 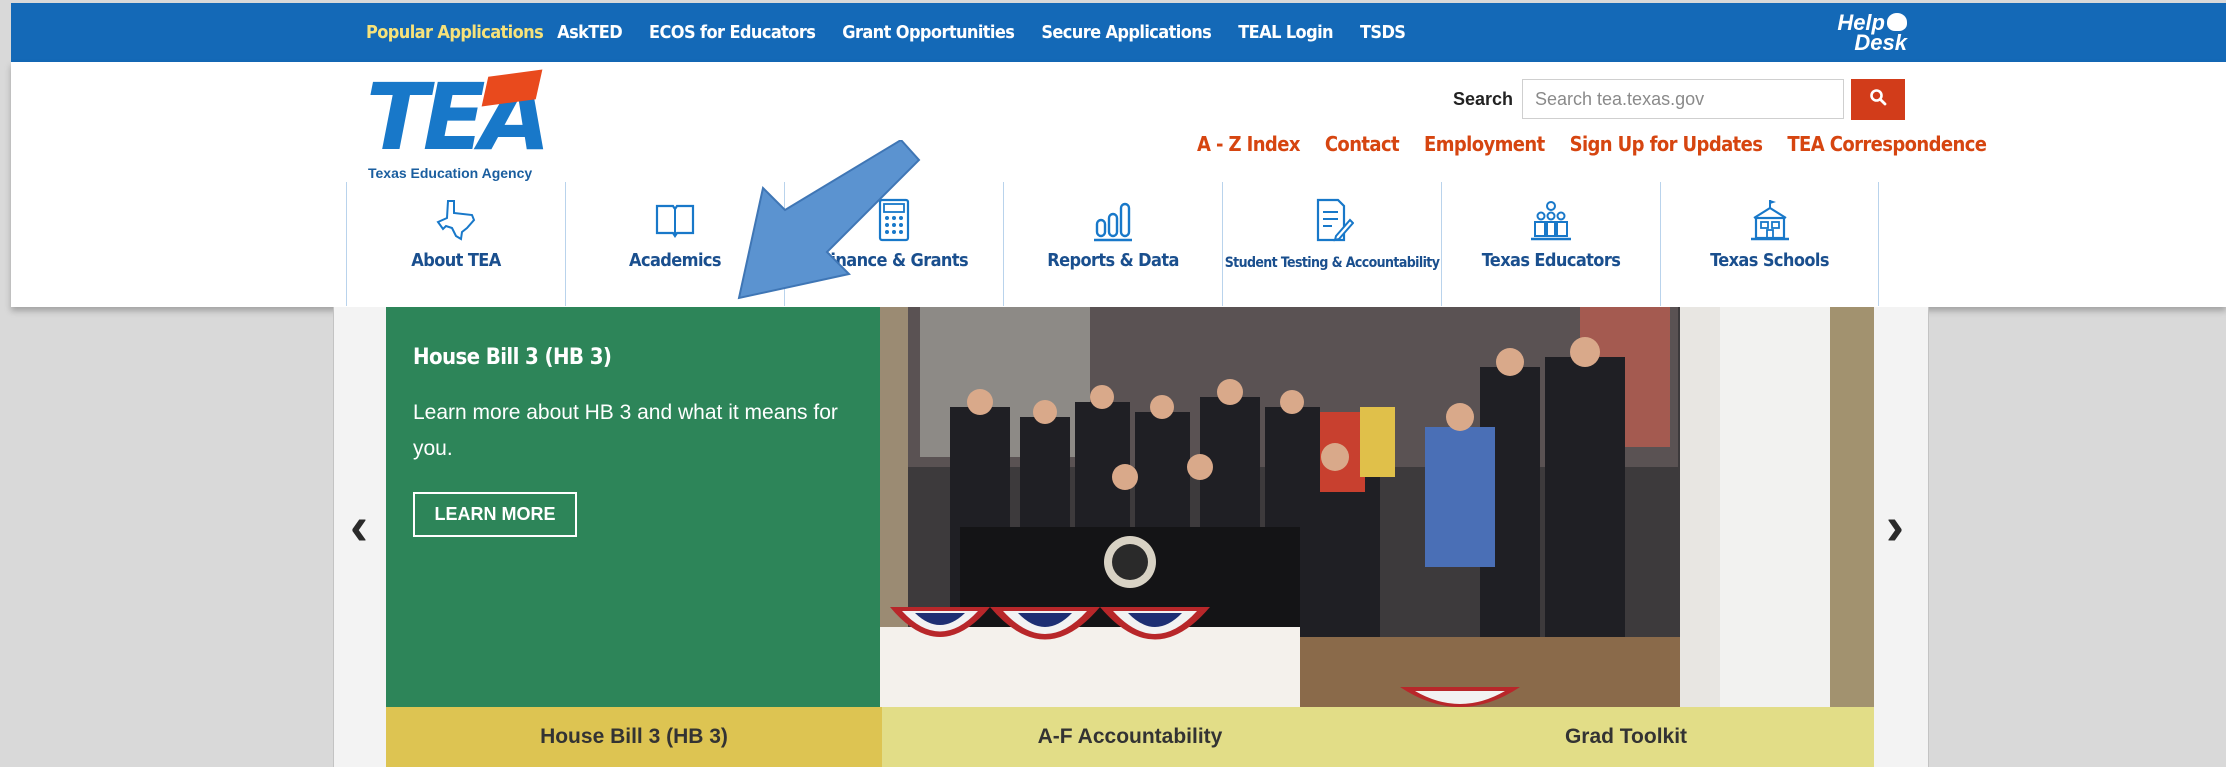 I want to click on nav-item-texas-schools: Texas Schools, so click(x=1769, y=244).